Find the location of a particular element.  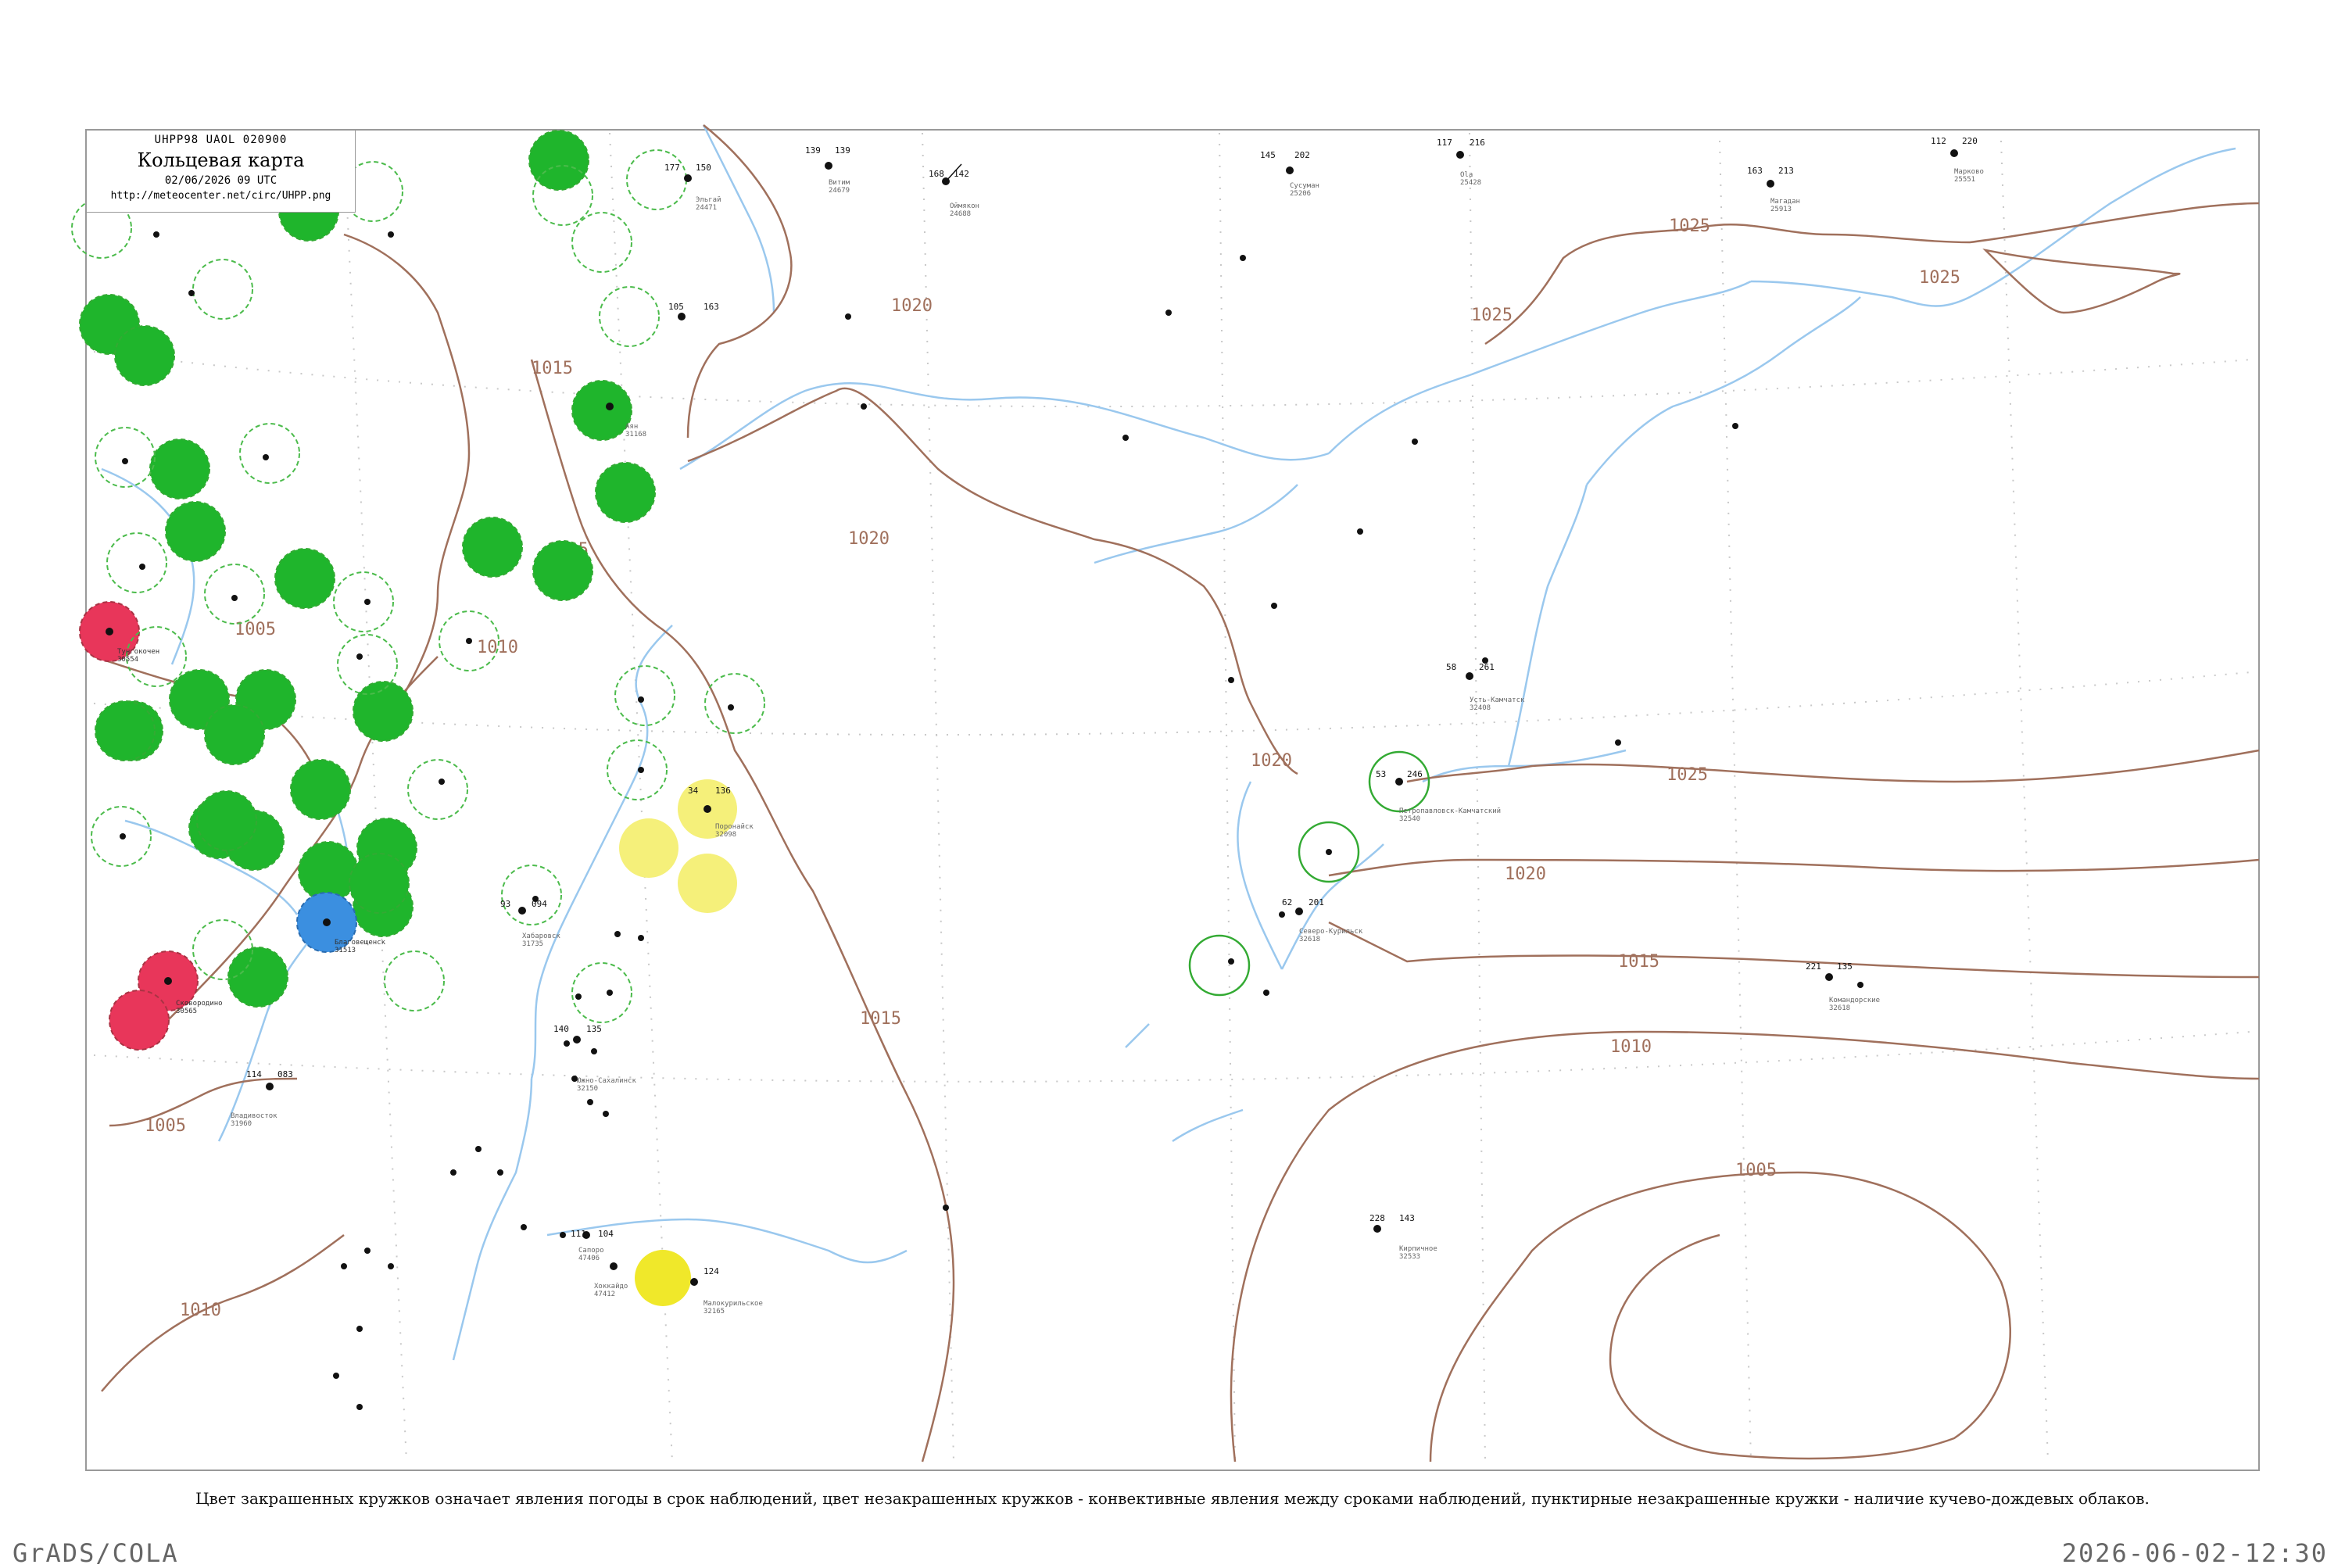

station-name: Южно-Сахалинск is located at coordinates (606, 1081).